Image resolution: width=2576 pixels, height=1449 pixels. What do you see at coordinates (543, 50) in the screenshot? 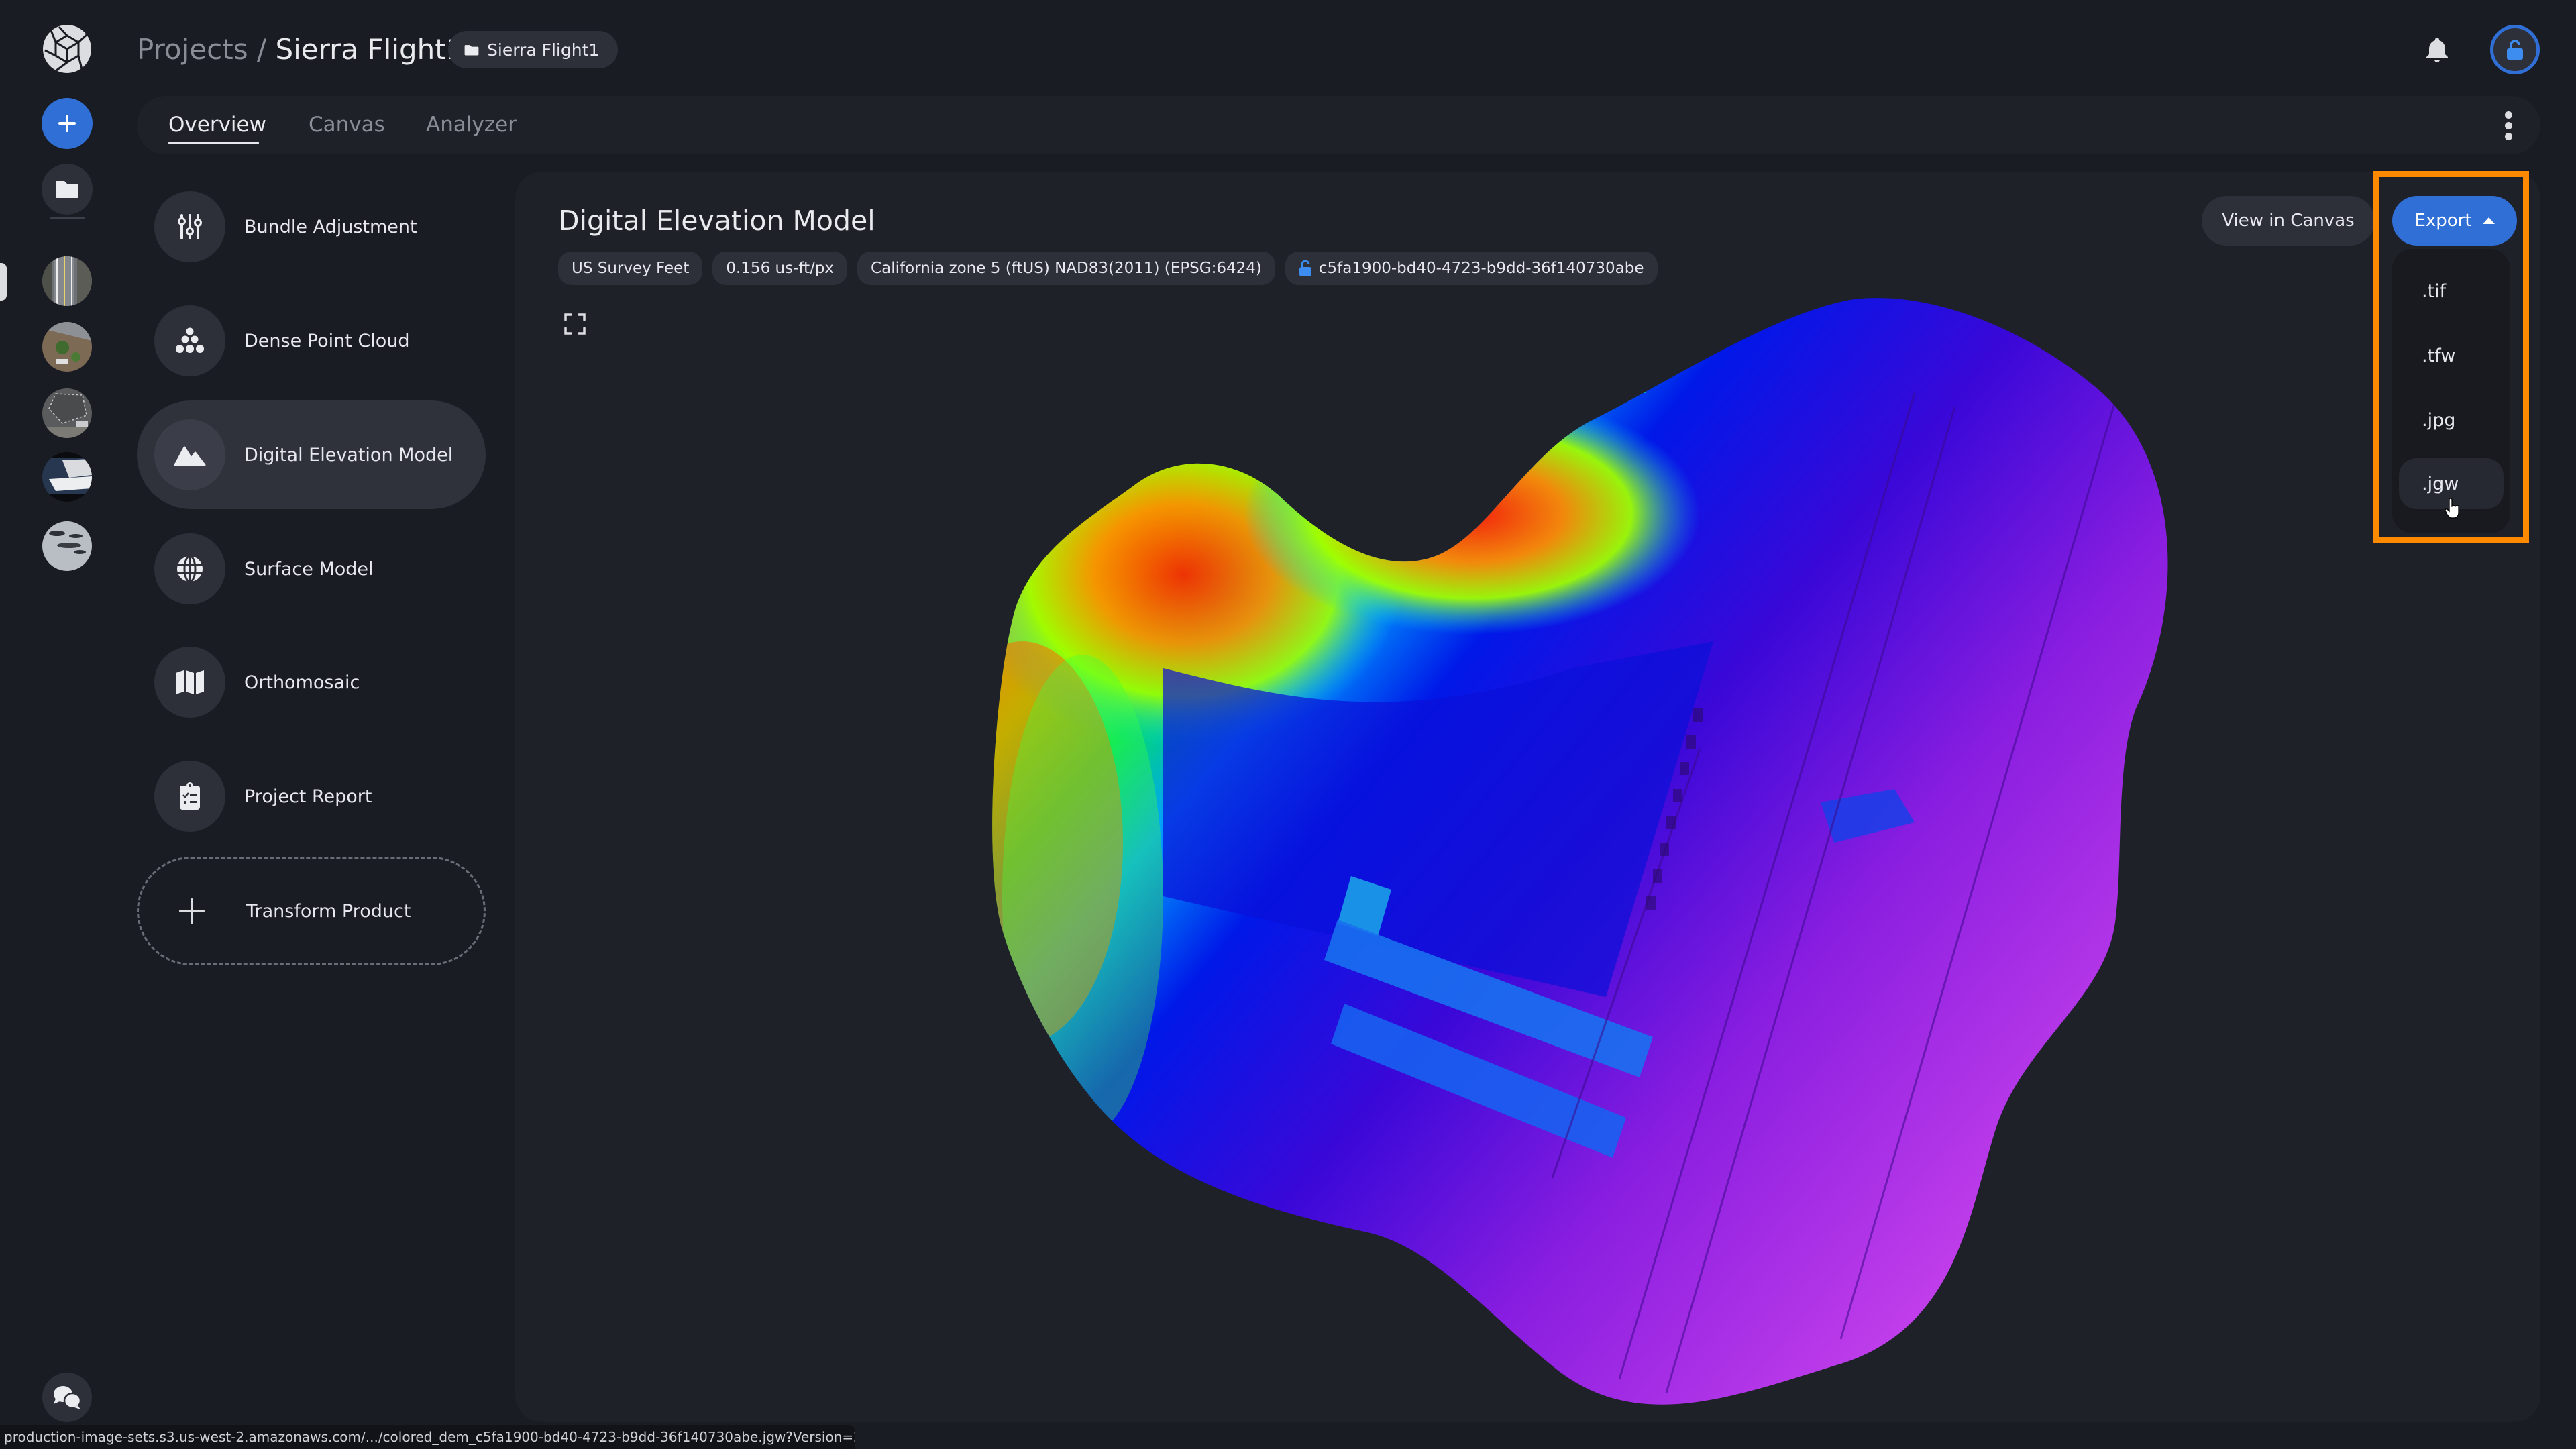
I see `project-chip-label: Sierra Flight1` at bounding box center [543, 50].